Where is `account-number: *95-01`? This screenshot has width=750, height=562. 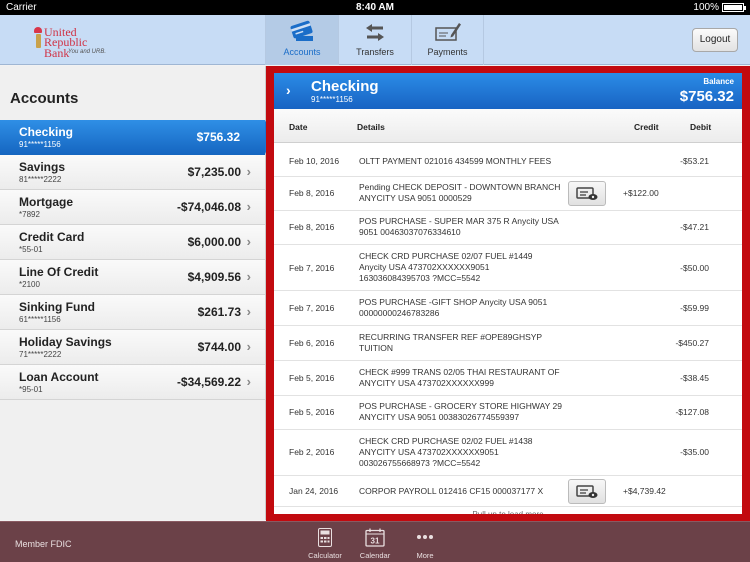
account-number: *95-01 is located at coordinates (31, 389).